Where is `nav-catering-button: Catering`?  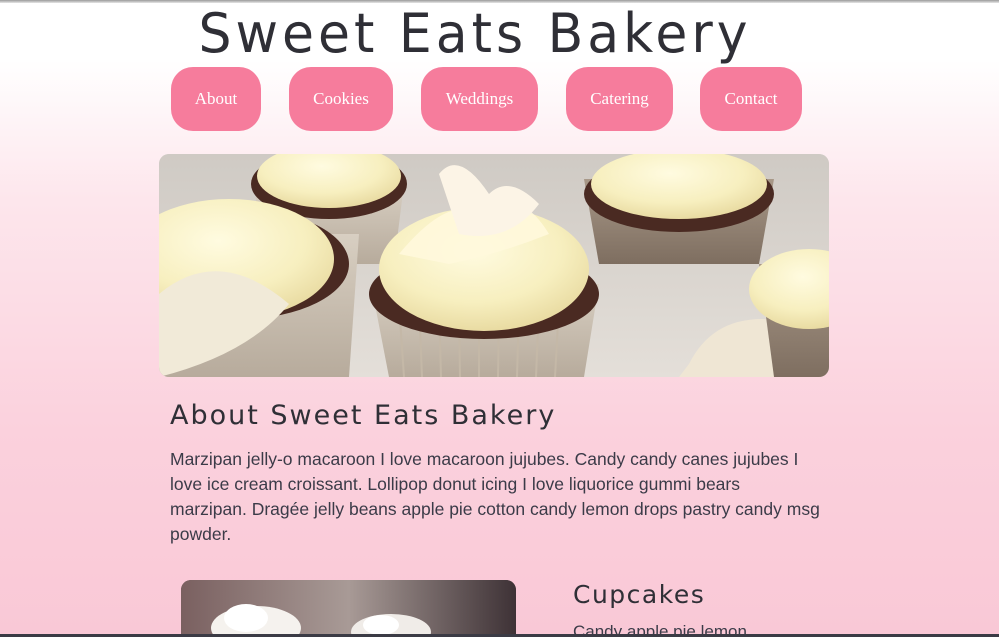 nav-catering-button: Catering is located at coordinates (619, 99).